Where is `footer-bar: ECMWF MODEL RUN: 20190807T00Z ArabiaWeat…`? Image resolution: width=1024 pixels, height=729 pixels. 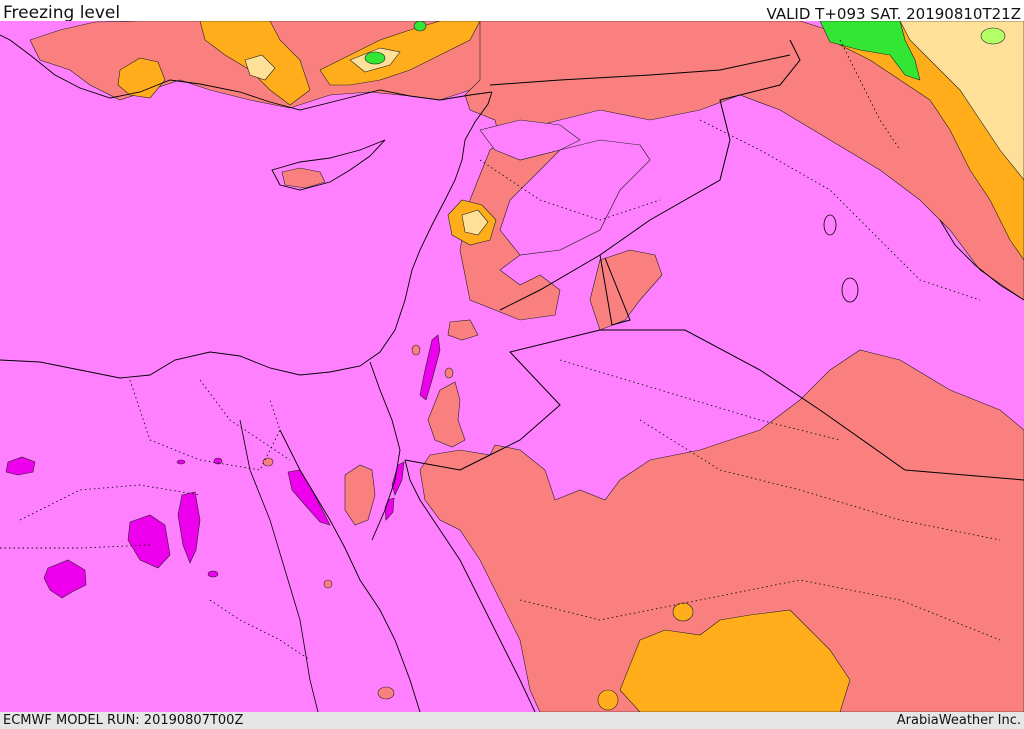
footer-bar: ECMWF MODEL RUN: 20190807T00Z ArabiaWeat… is located at coordinates (512, 720).